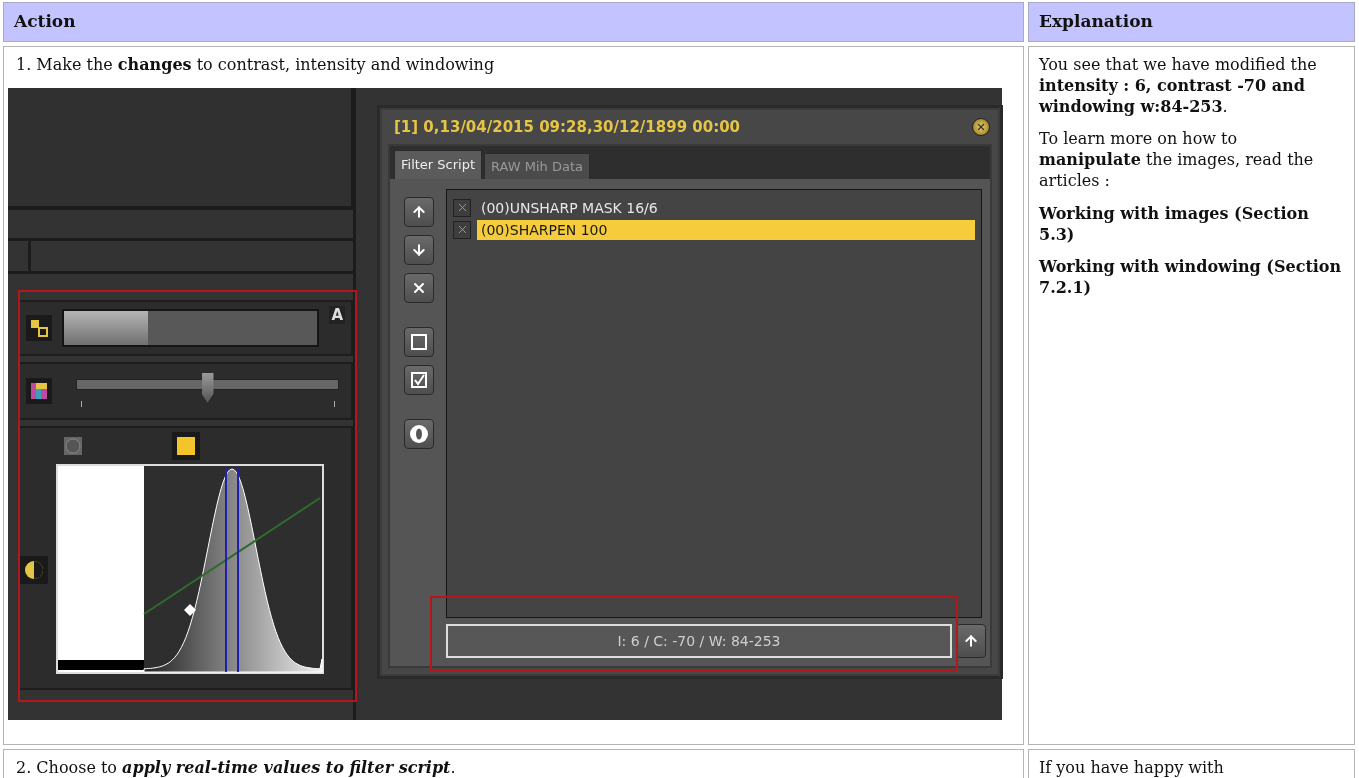 The width and height of the screenshot is (1359, 778). Describe the element at coordinates (971, 640) in the screenshot. I see `apply-button` at that location.